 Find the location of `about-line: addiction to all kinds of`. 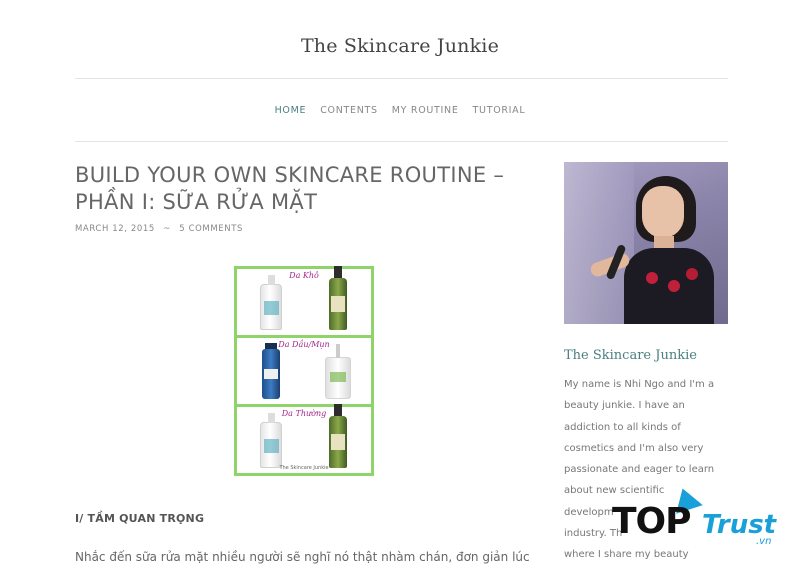

about-line: addiction to all kinds of is located at coordinates (622, 427).